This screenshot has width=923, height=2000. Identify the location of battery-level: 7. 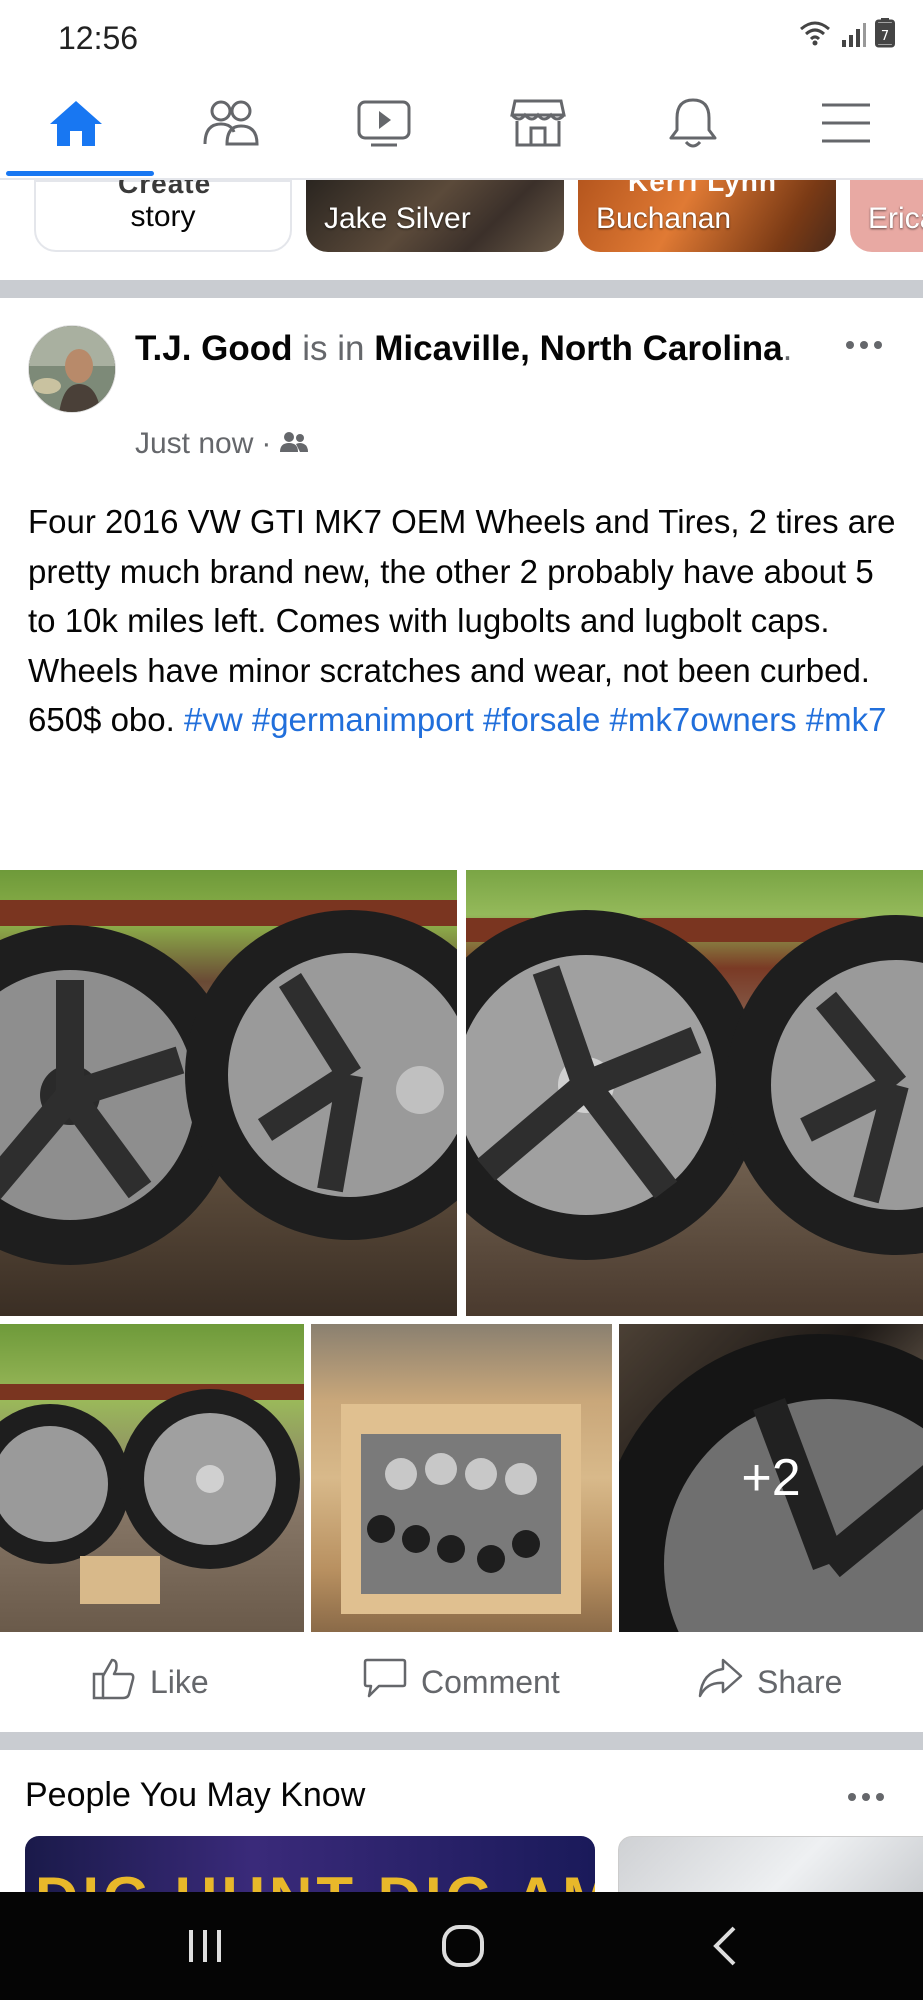
(885, 36).